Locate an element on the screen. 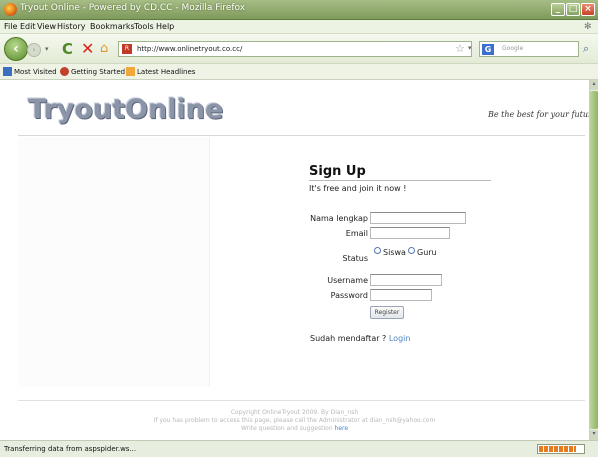  address-text: http://www.onlinetryout.co.cc/ is located at coordinates (190, 49).